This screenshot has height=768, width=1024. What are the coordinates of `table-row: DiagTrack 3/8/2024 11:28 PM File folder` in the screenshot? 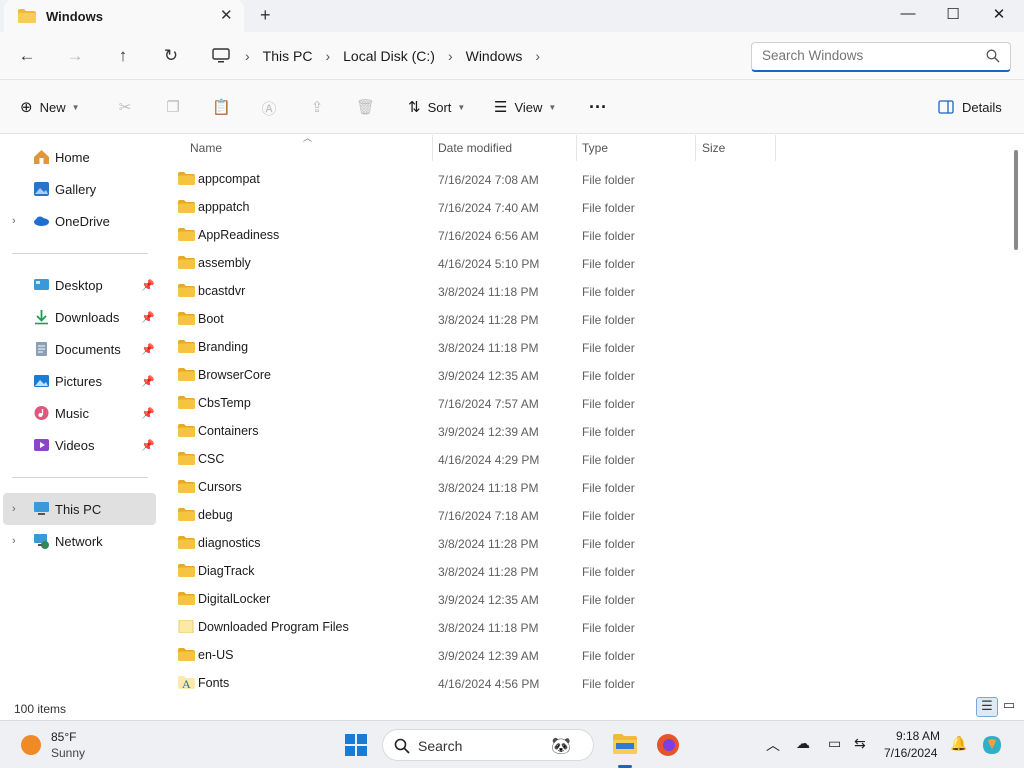 It's located at (467, 571).